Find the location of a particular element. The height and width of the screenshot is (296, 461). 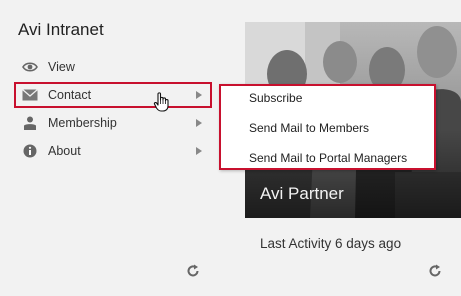

menu-item-membership: Membership is located at coordinates (113, 123).